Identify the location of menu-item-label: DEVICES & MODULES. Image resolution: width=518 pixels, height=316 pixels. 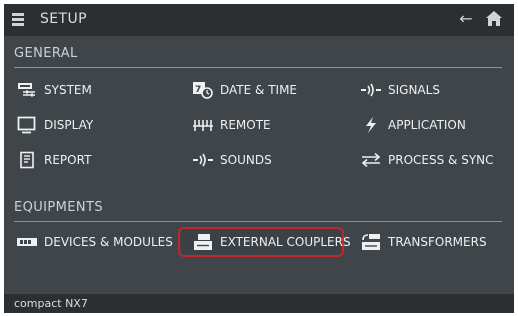
(108, 242).